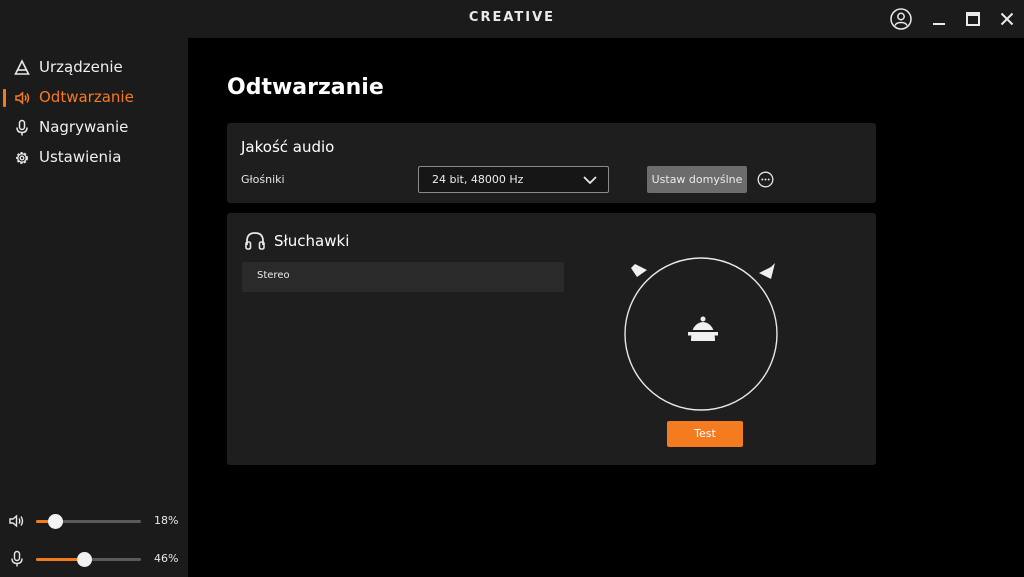 The height and width of the screenshot is (577, 1024). I want to click on sidebar-item-playback: Odtwarzanie, so click(94, 98).